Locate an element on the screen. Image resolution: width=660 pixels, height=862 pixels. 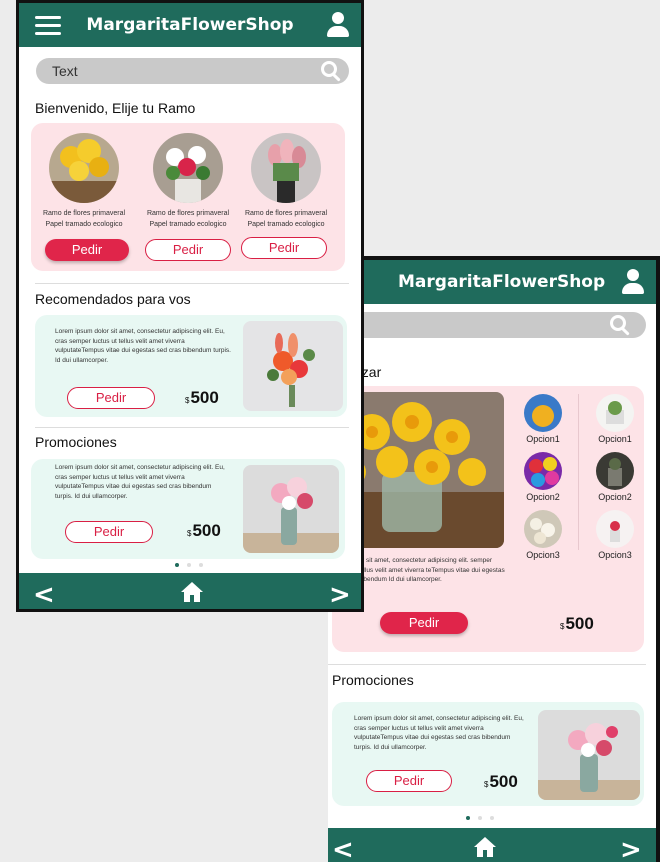
section-title-recommended: Recomendados para vos is located at coordinates (113, 299).